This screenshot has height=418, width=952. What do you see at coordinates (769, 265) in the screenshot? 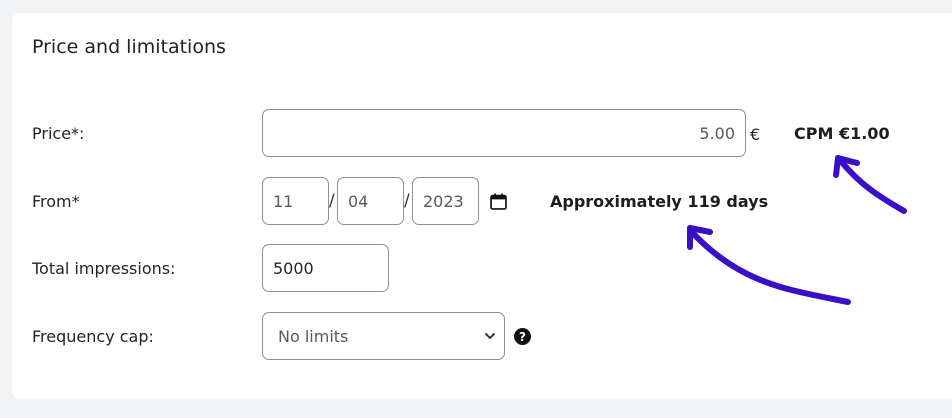
I see `arrow-to-duration` at bounding box center [769, 265].